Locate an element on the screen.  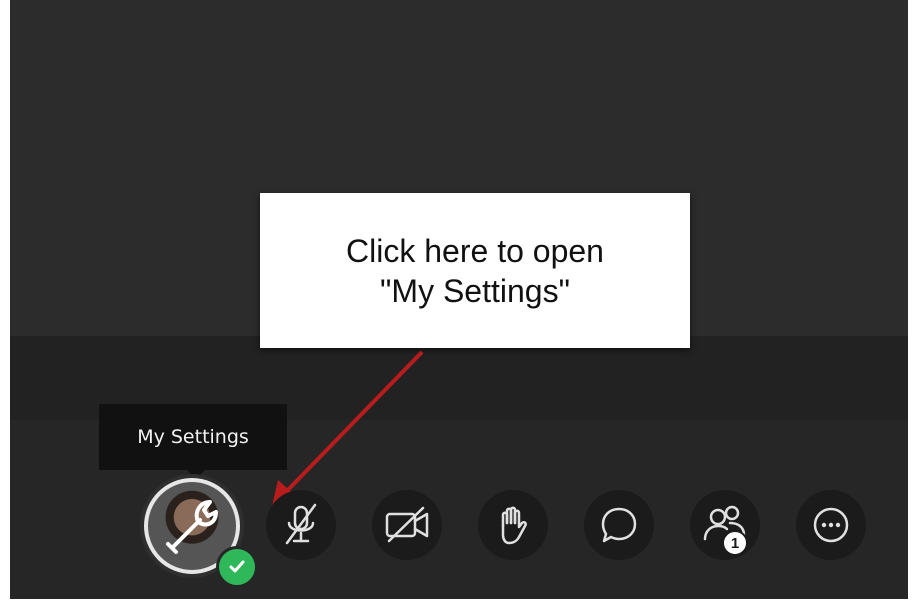
callout-line-1: Click here to open is located at coordinates (475, 250).